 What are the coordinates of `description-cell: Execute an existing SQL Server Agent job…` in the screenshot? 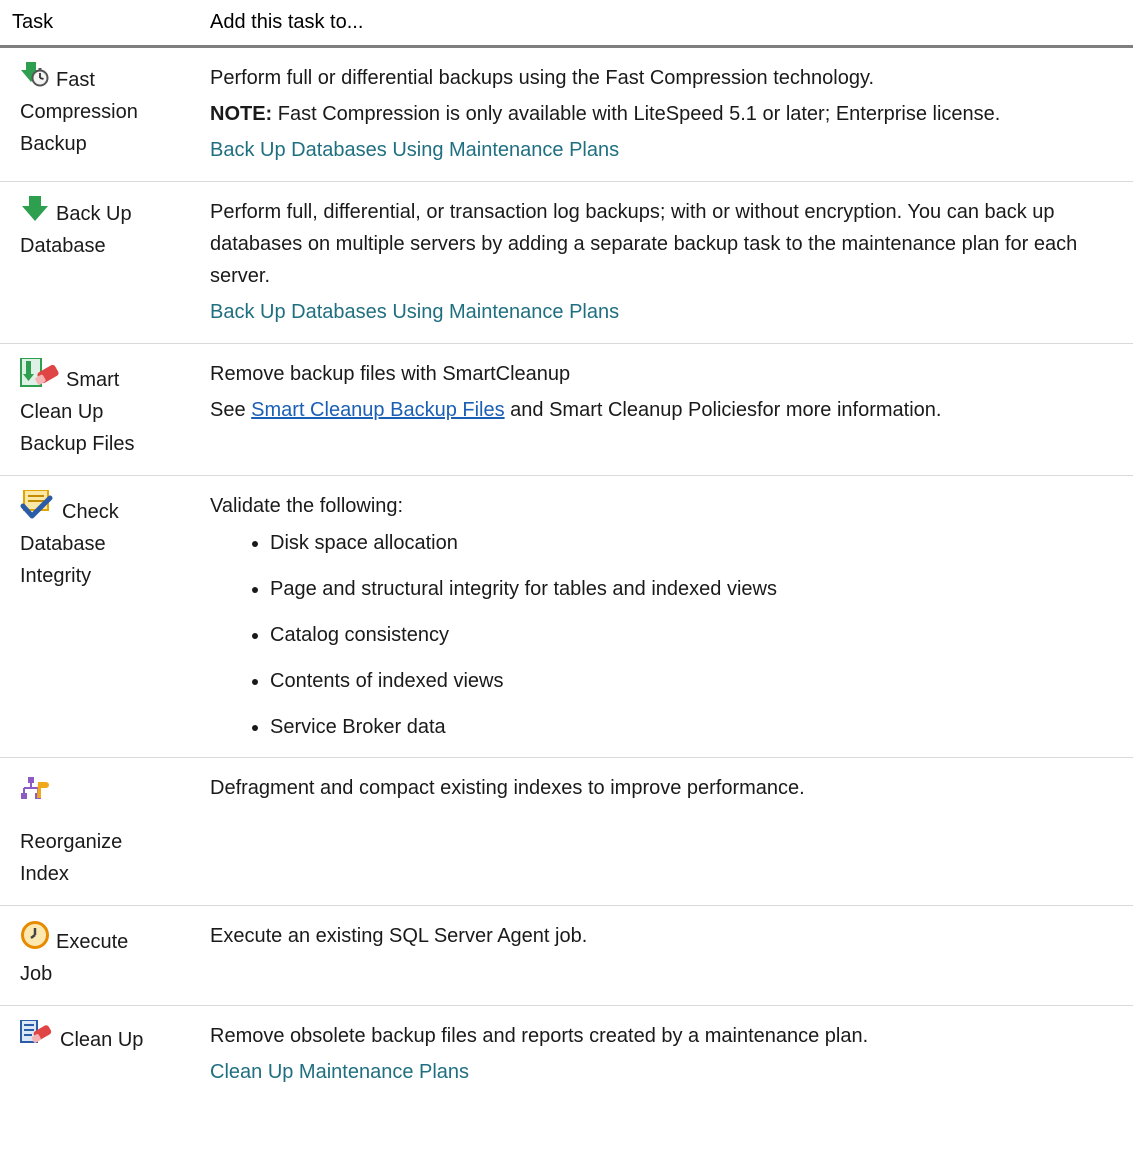 It's located at (666, 955).